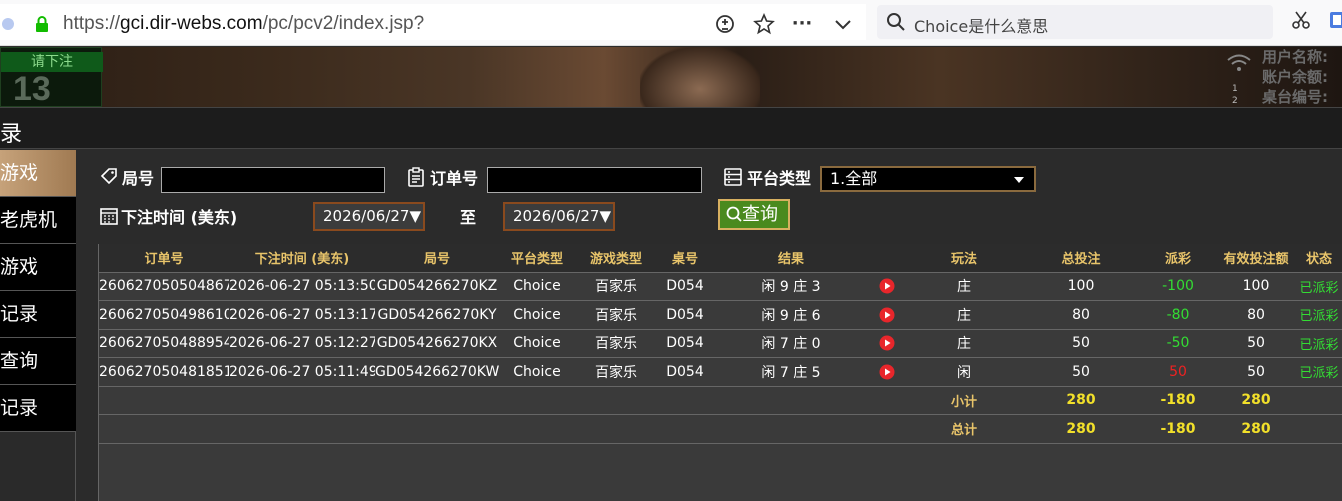 The width and height of the screenshot is (1342, 501). I want to click on col-payout: 派彩, so click(1178, 258).